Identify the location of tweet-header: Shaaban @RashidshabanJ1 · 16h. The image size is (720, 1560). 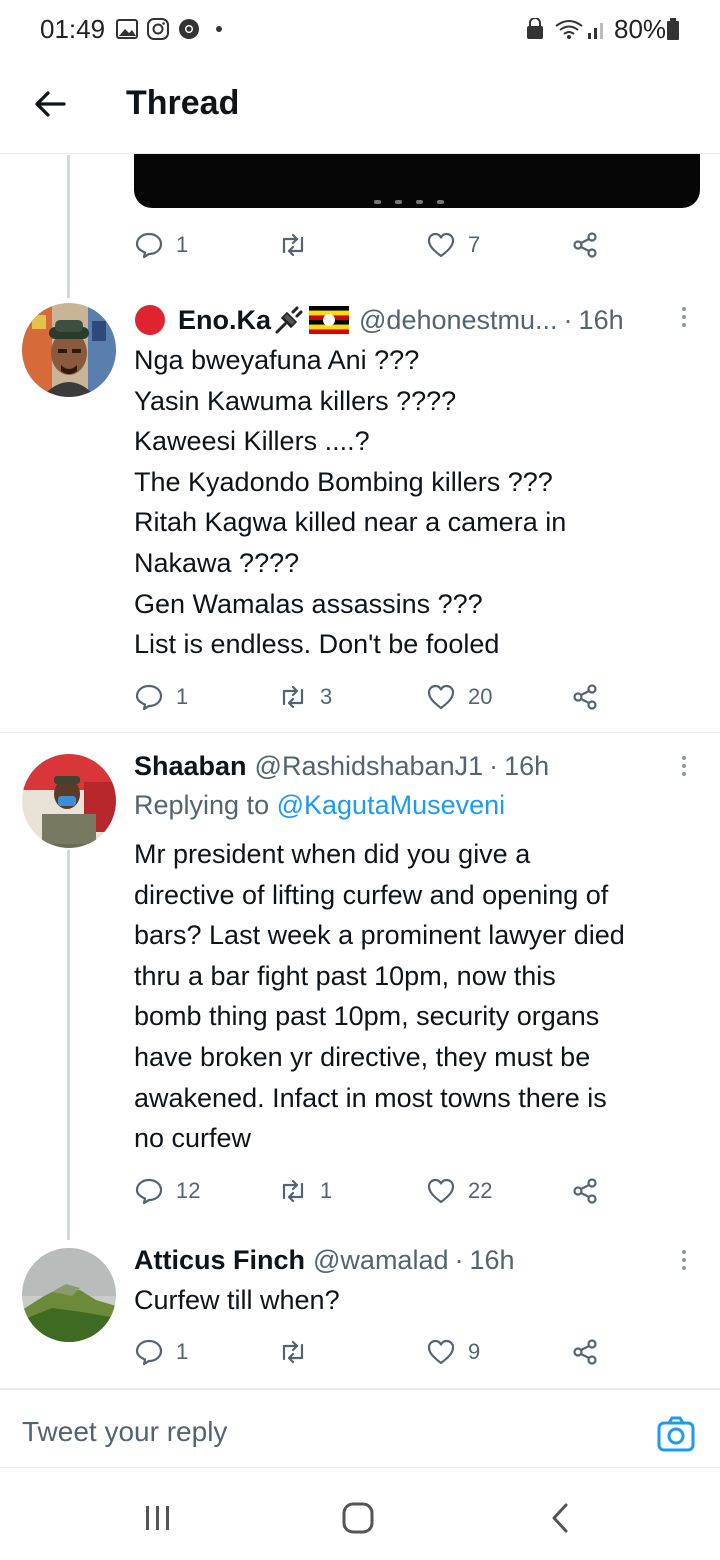
(342, 766).